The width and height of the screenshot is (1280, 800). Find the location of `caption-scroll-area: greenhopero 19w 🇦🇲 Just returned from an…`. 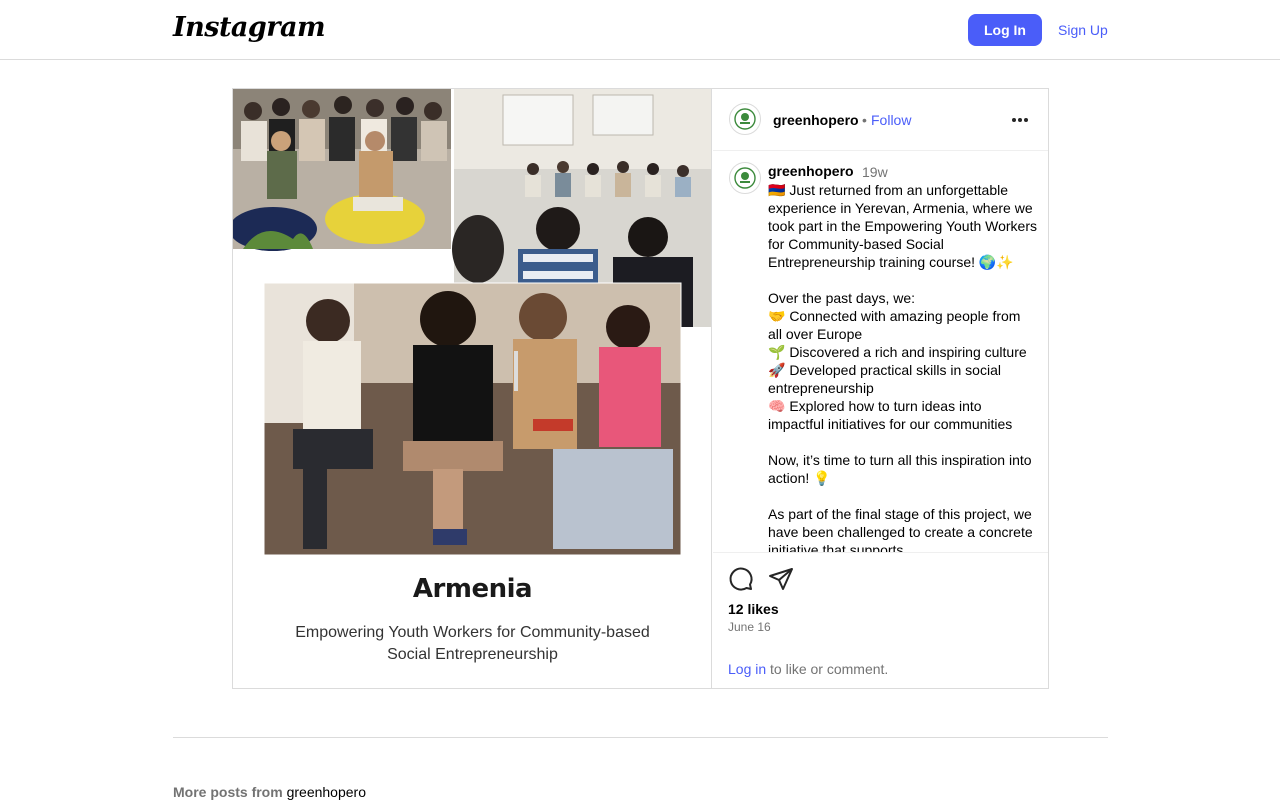

caption-scroll-area: greenhopero 19w 🇦🇲 Just returned from an… is located at coordinates (880, 352).